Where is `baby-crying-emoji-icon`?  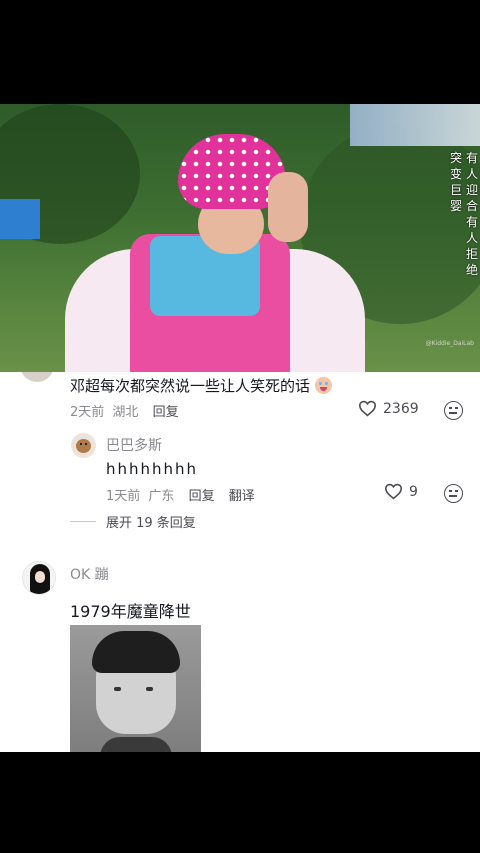
baby-crying-emoji-icon is located at coordinates (323, 385).